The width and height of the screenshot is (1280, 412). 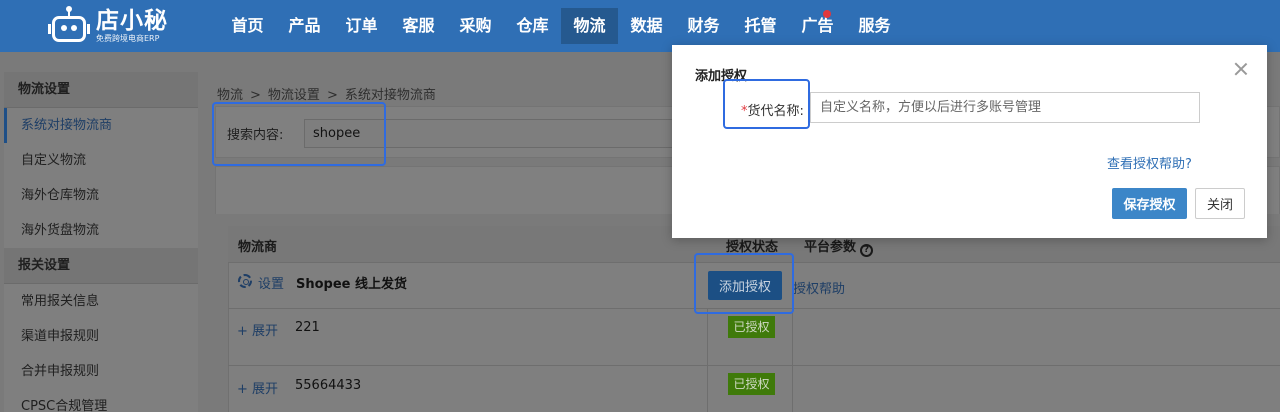 What do you see at coordinates (304, 26) in the screenshot?
I see `nav-products: 产品` at bounding box center [304, 26].